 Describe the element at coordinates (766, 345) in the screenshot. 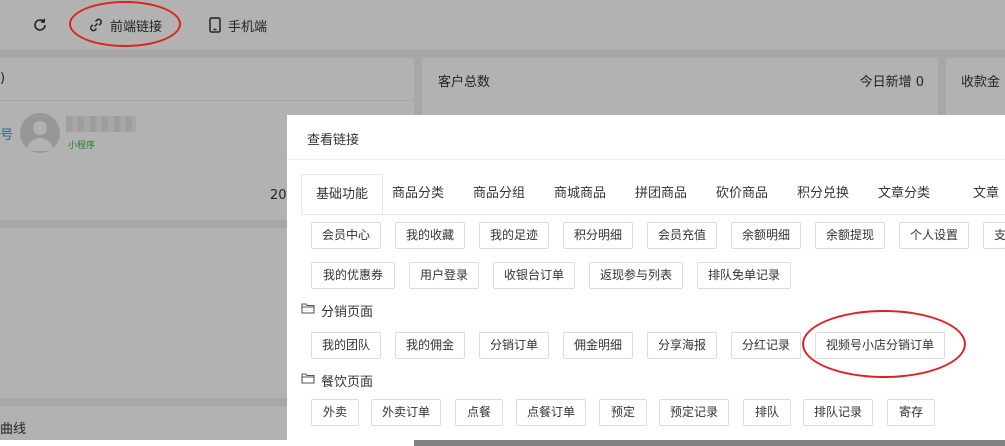

I see `link-dividend-records: 分红记录` at that location.